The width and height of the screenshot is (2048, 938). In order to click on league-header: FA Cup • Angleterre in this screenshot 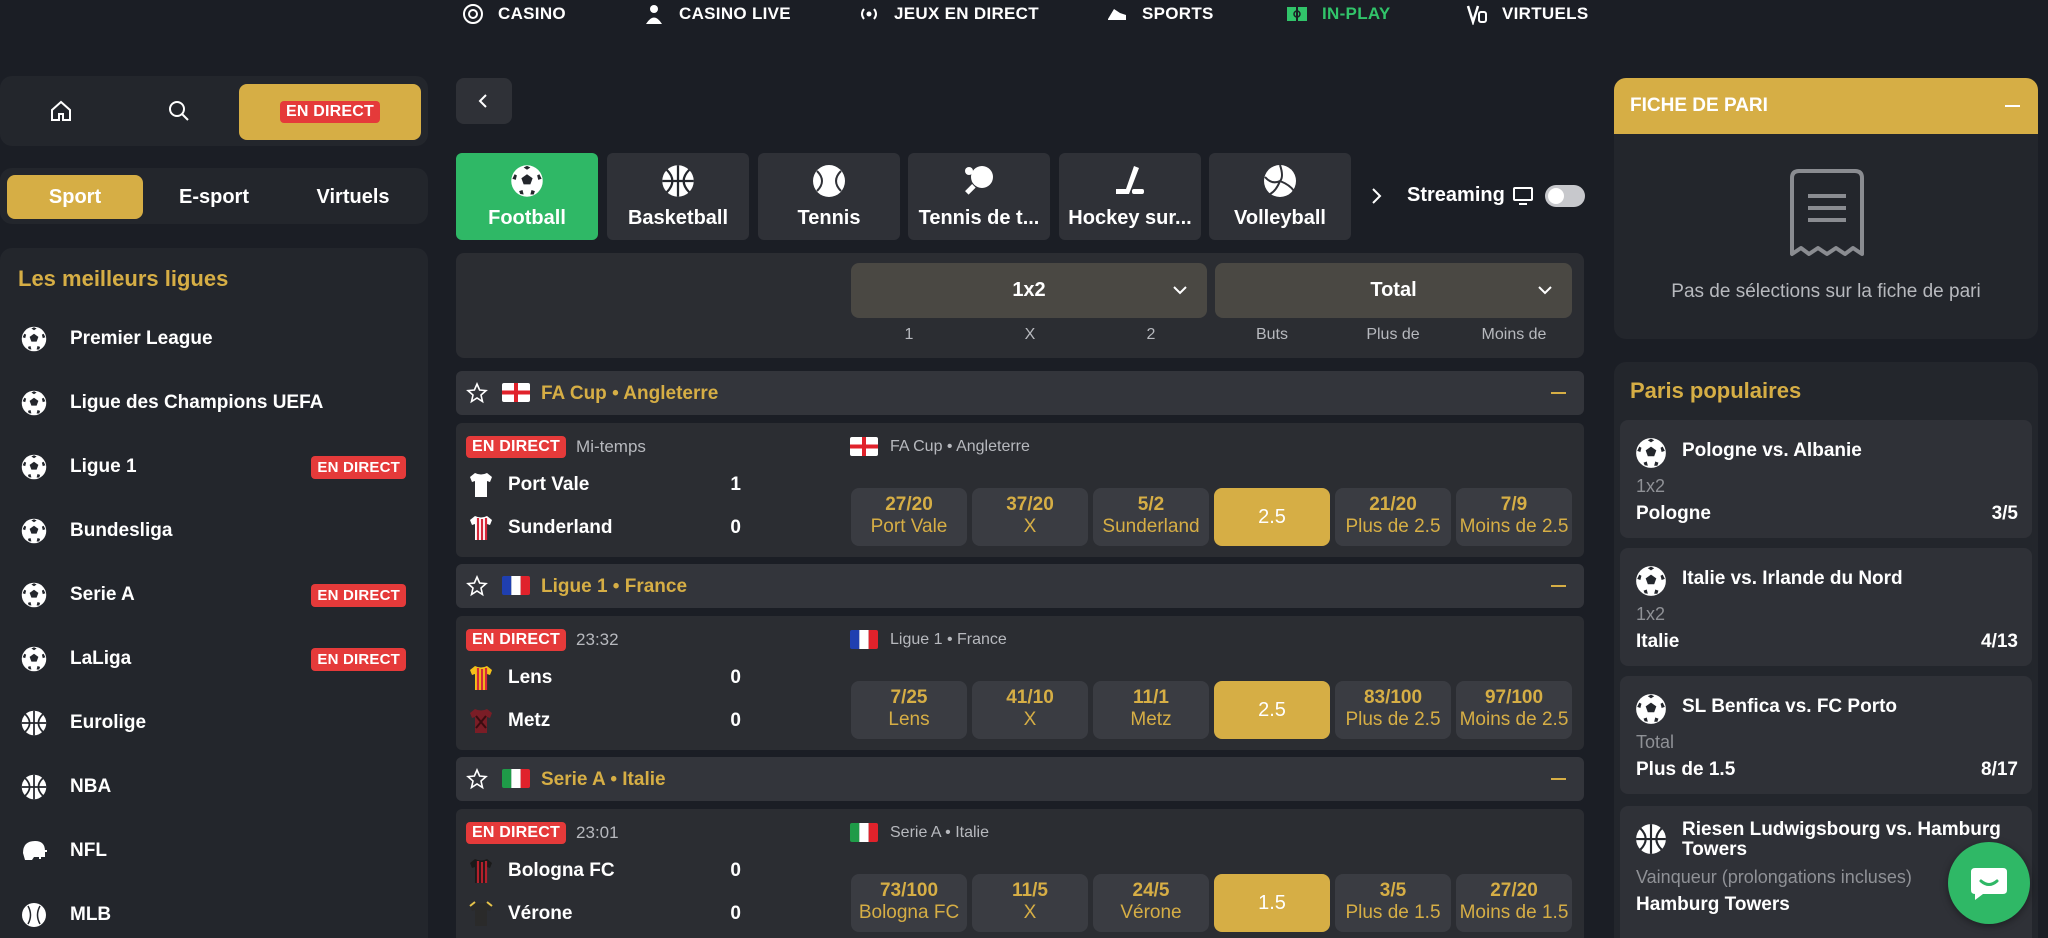, I will do `click(1020, 393)`.